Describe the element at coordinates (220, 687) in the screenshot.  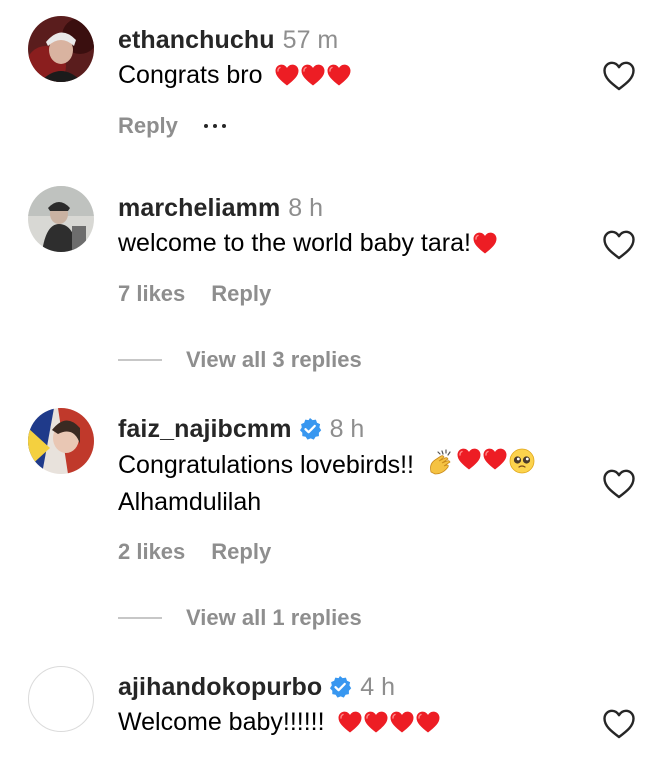
I see `username: ajihandokopurbo` at that location.